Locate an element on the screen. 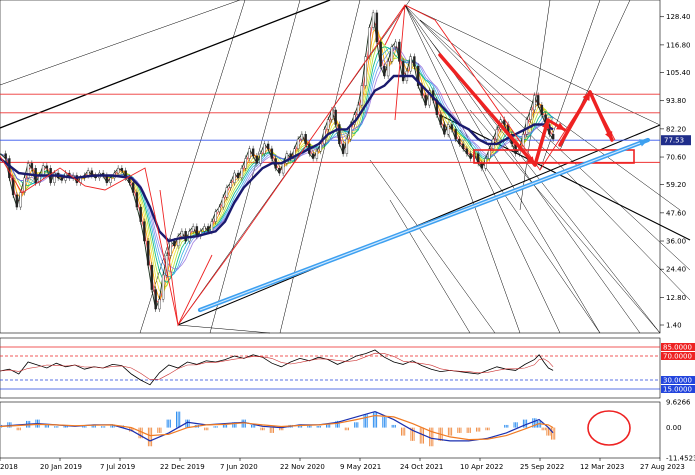 Image resolution: width=695 pixels, height=475 pixels. y-tick-label: 116.80 is located at coordinates (678, 45).